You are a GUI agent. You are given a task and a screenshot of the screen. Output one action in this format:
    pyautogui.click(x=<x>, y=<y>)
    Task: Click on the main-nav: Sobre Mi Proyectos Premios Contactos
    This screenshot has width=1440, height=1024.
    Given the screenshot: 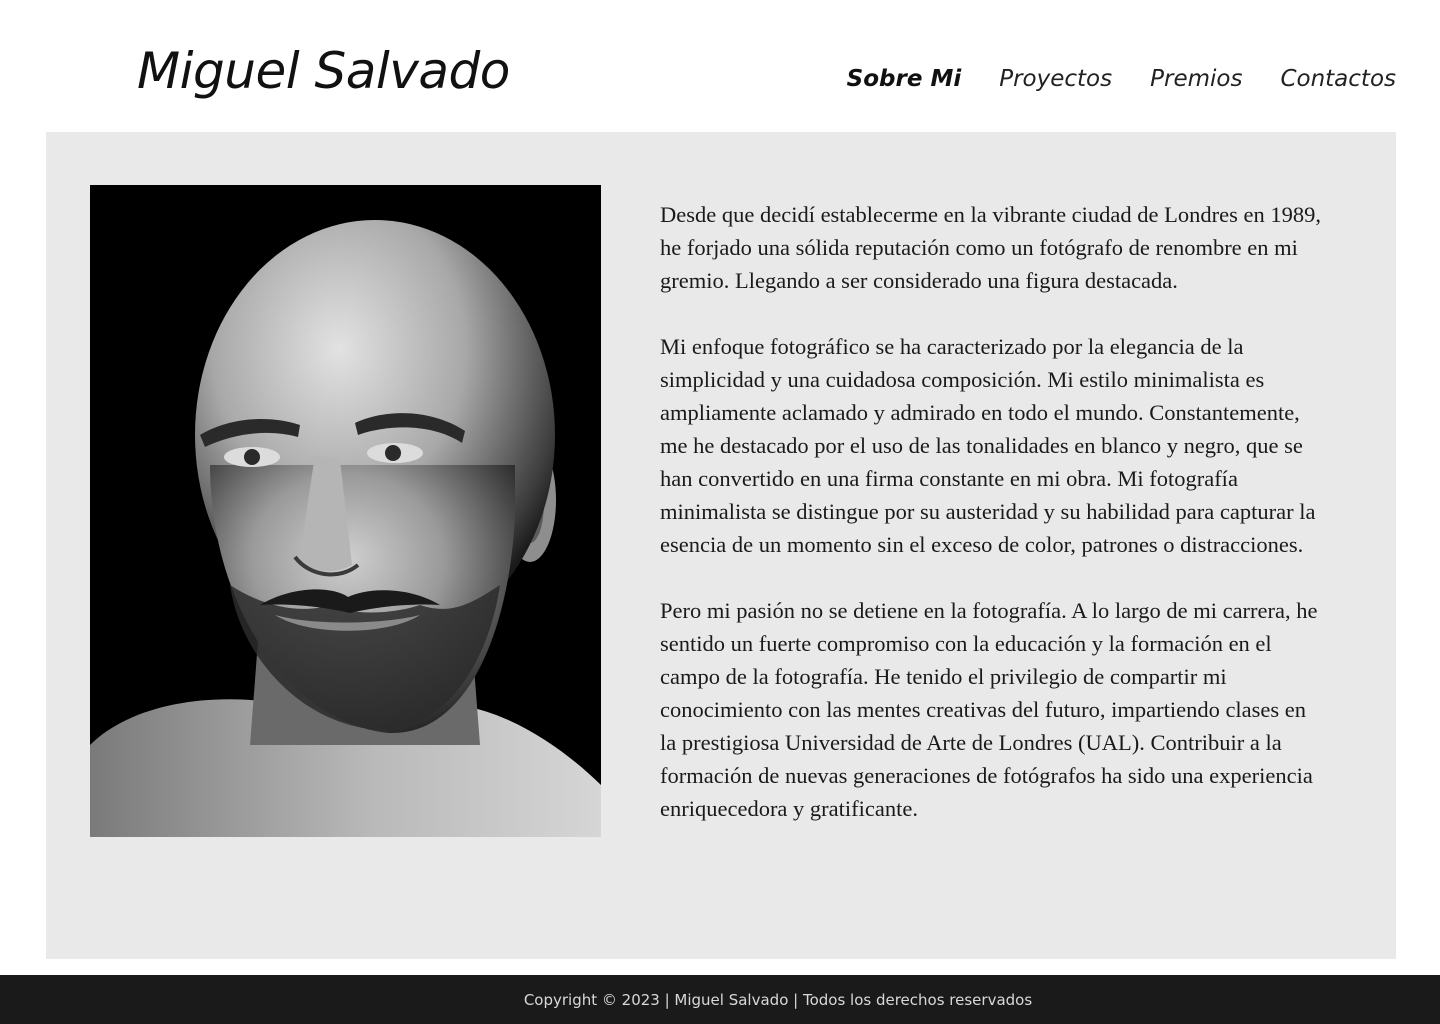 What is the action you would take?
    pyautogui.click(x=1121, y=80)
    